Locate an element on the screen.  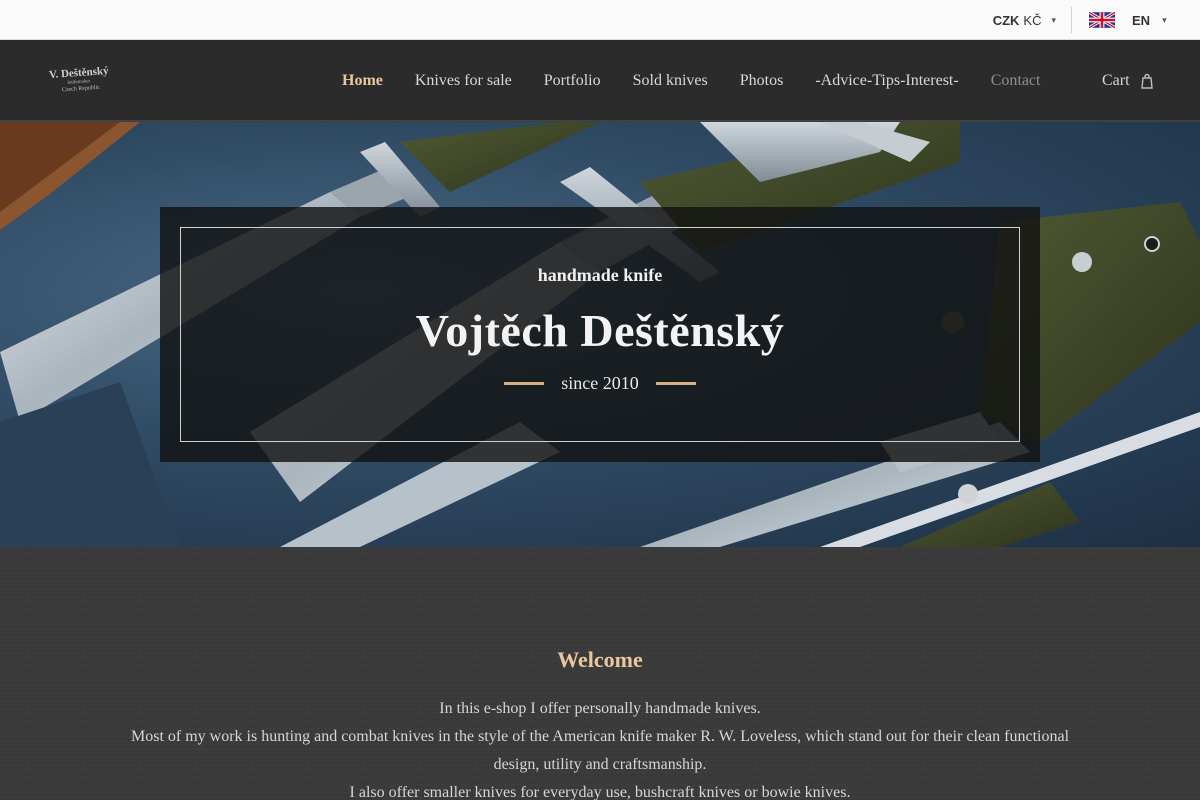
currency-symbol: KČ is located at coordinates (1032, 20).